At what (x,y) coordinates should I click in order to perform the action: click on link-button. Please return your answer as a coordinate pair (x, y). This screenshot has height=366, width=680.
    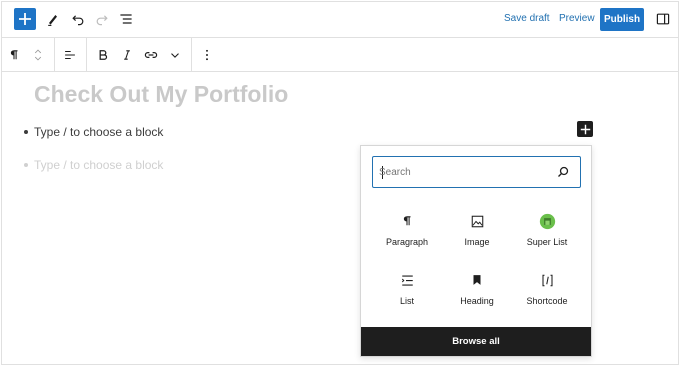
    Looking at the image, I should click on (151, 55).